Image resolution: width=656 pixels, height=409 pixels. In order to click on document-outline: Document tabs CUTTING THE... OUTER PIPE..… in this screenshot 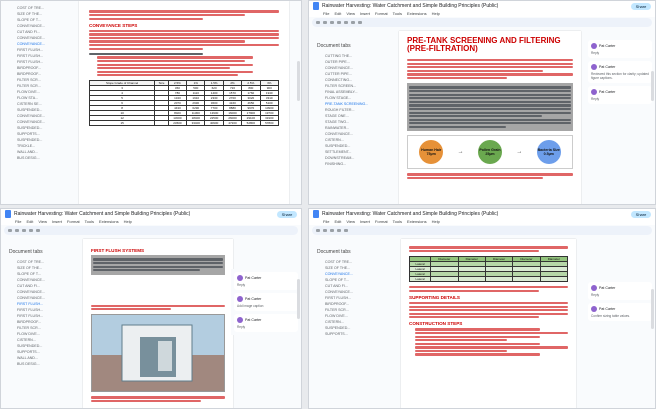, I will do `click(345, 103)`.